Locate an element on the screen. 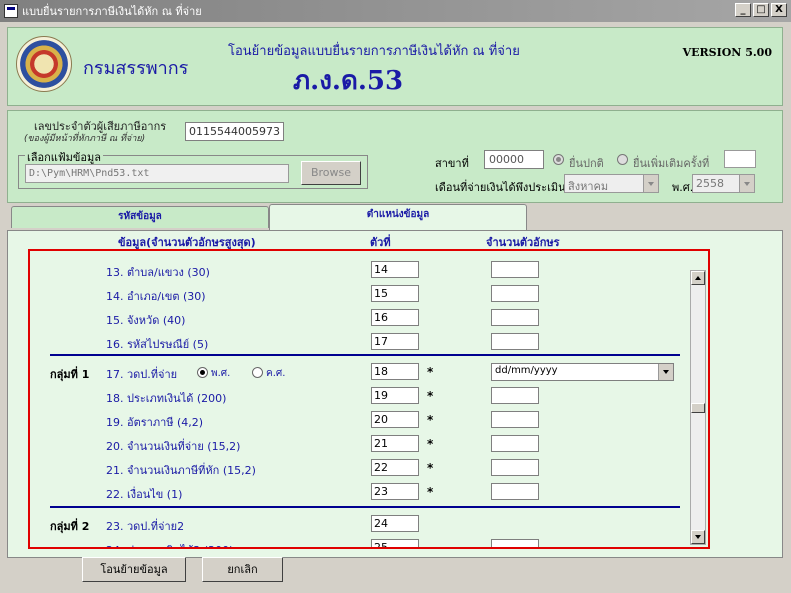 The height and width of the screenshot is (593, 791). tab-data-code: รหัสข้อมูล is located at coordinates (140, 217).